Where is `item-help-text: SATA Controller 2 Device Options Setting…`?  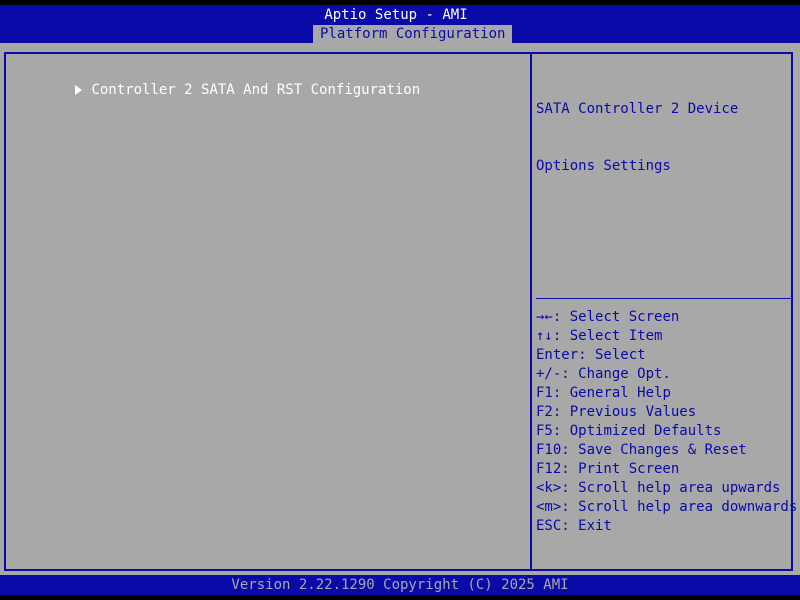 item-help-text: SATA Controller 2 Device Options Setting… is located at coordinates (661, 138).